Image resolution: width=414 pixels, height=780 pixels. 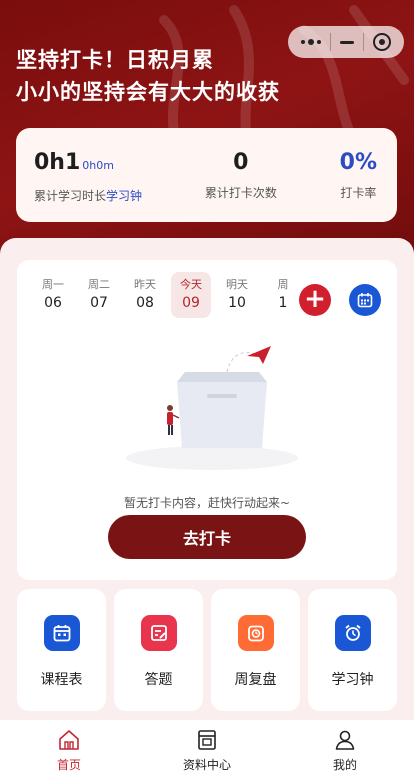 What do you see at coordinates (207, 537) in the screenshot?
I see `go-checkin-button: 去打卡` at bounding box center [207, 537].